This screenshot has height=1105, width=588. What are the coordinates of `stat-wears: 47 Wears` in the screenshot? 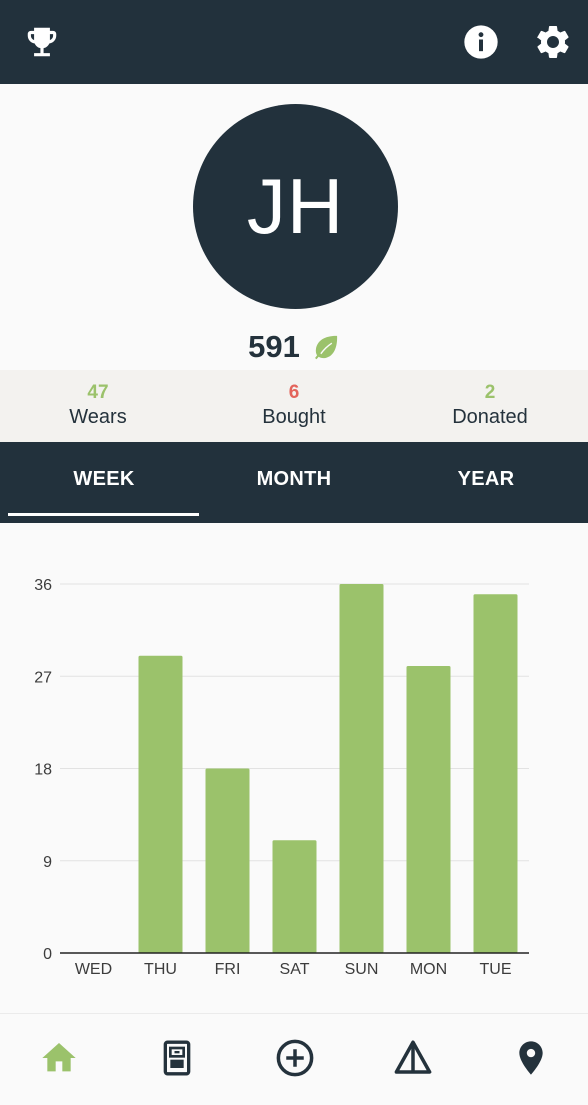 It's located at (98, 406).